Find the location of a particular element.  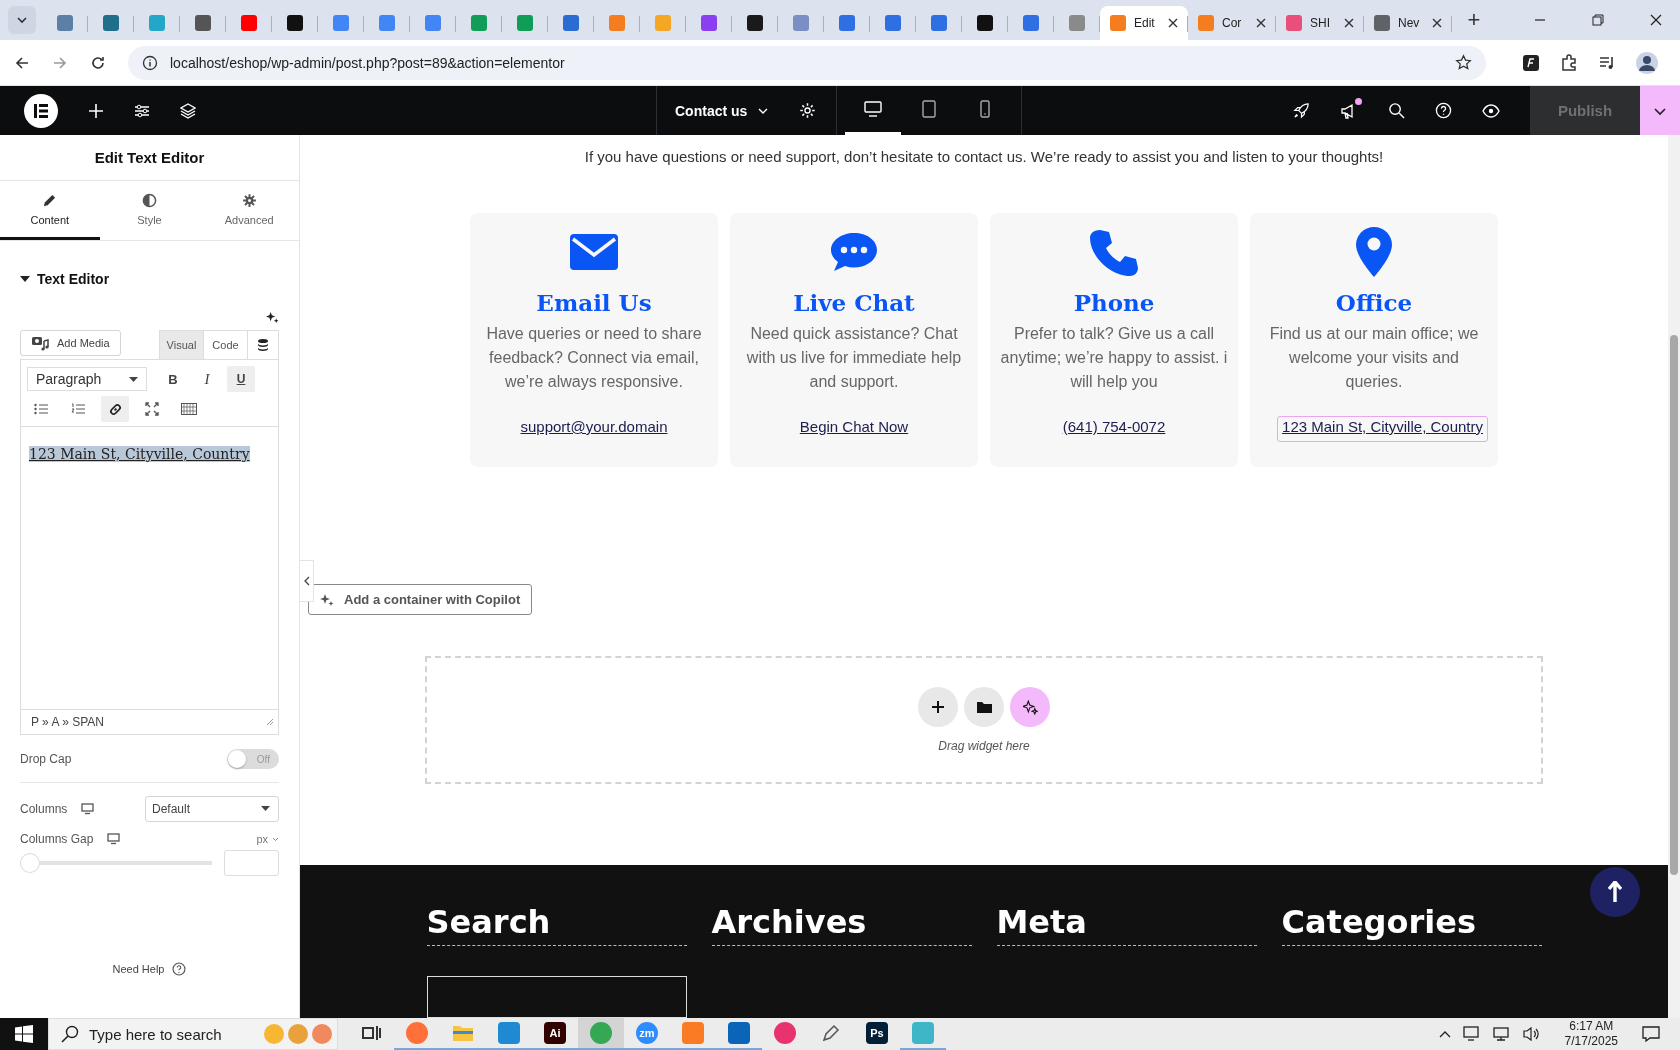

unit-dropdown: px is located at coordinates (267, 839).